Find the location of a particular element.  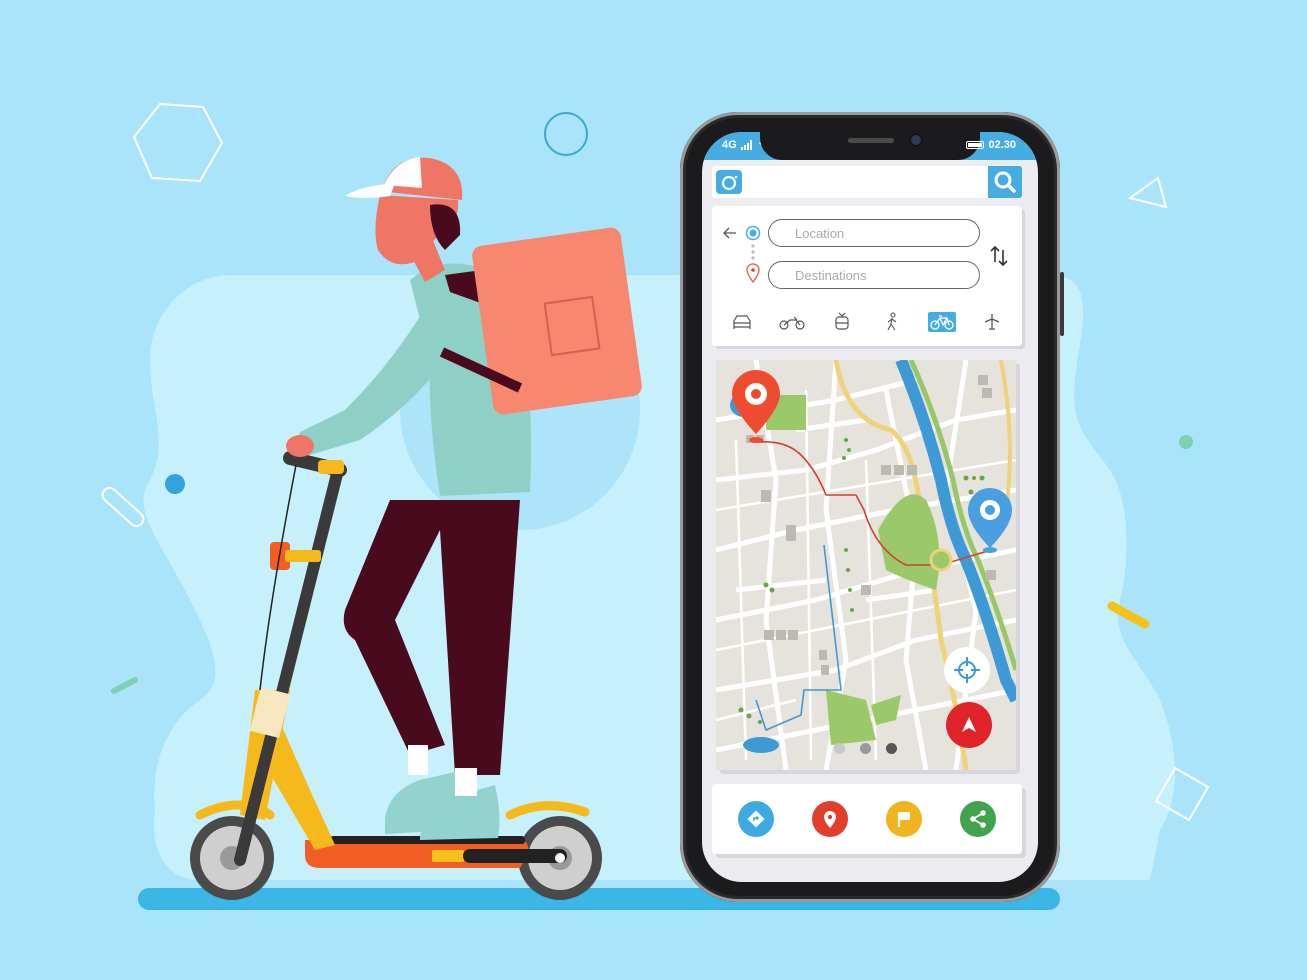

location-pin-icon is located at coordinates (830, 819).